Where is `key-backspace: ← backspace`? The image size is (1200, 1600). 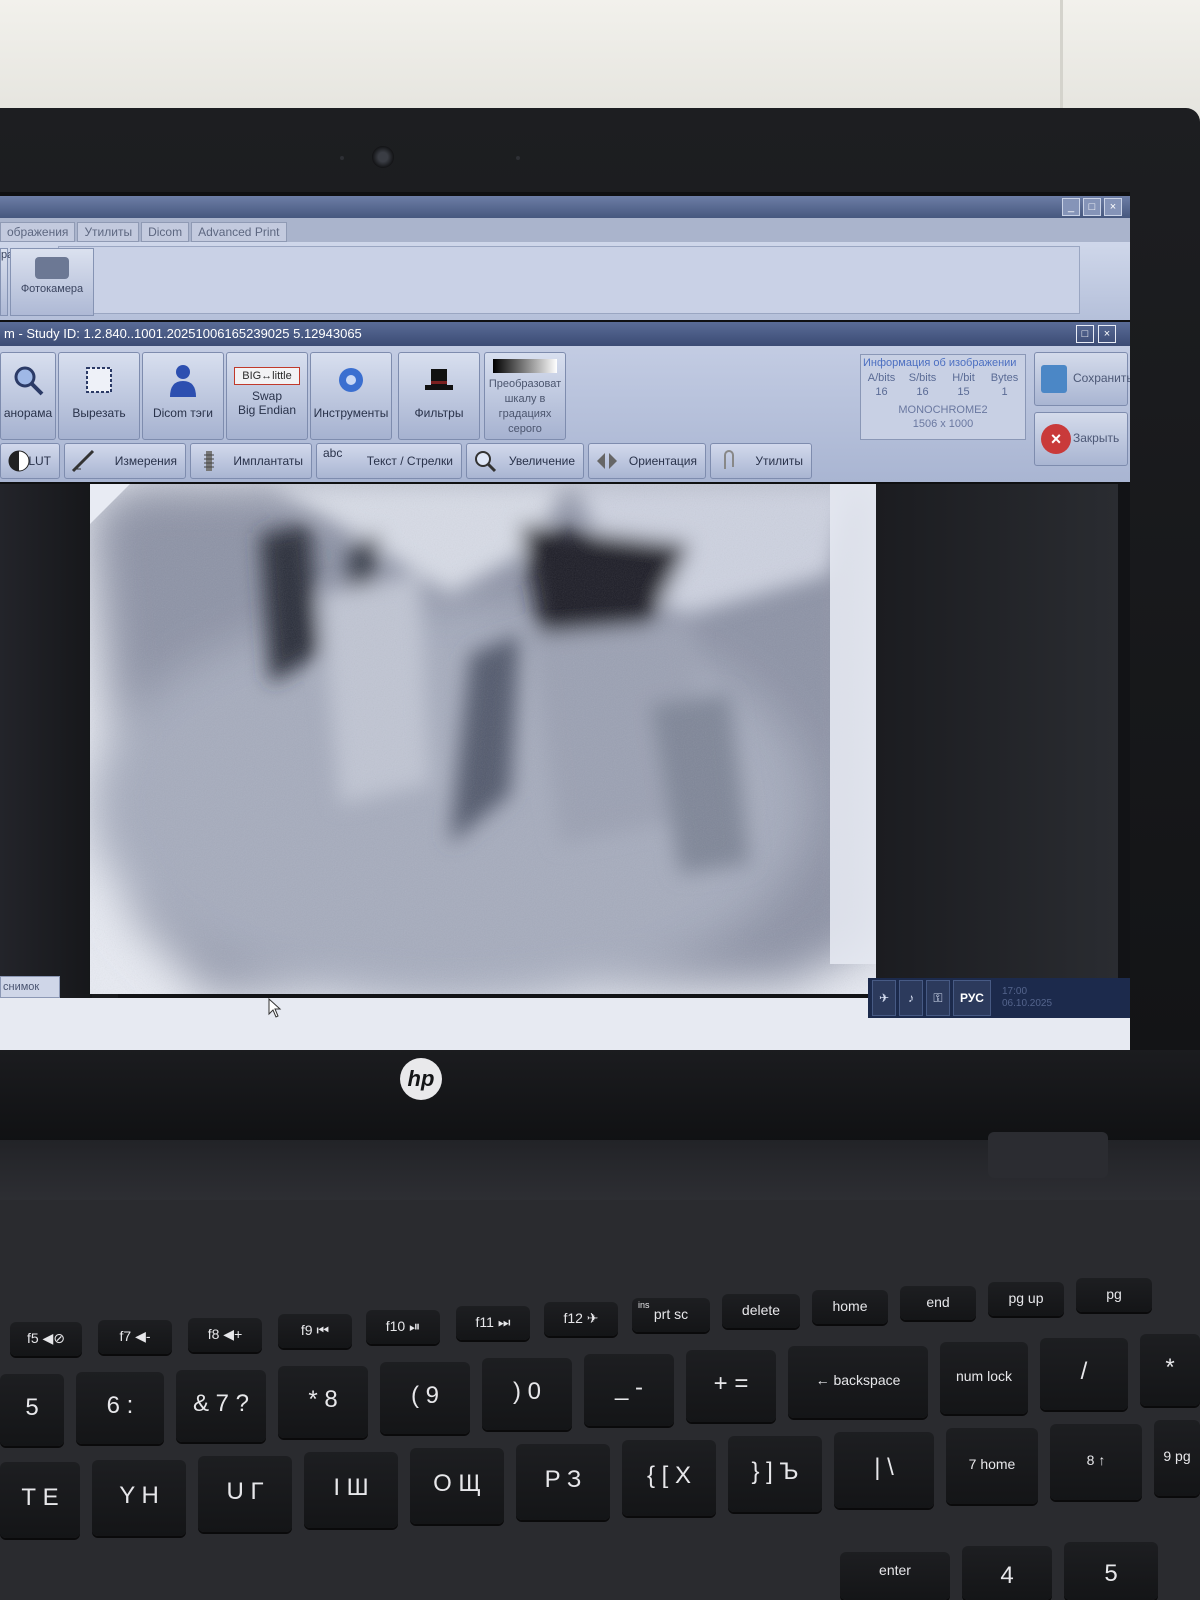 key-backspace: ← backspace is located at coordinates (858, 1382).